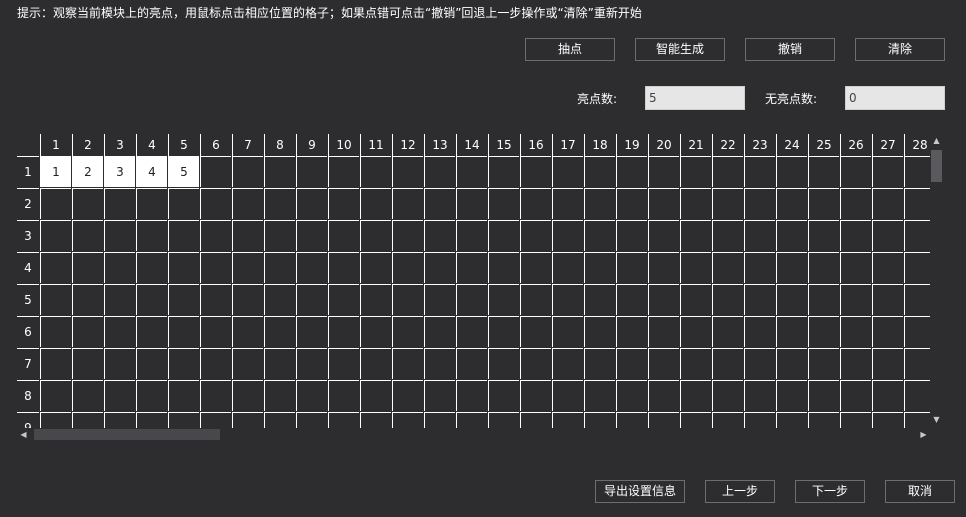 The image size is (966, 517). What do you see at coordinates (183, 171) in the screenshot?
I see `grid-cell: 5` at bounding box center [183, 171].